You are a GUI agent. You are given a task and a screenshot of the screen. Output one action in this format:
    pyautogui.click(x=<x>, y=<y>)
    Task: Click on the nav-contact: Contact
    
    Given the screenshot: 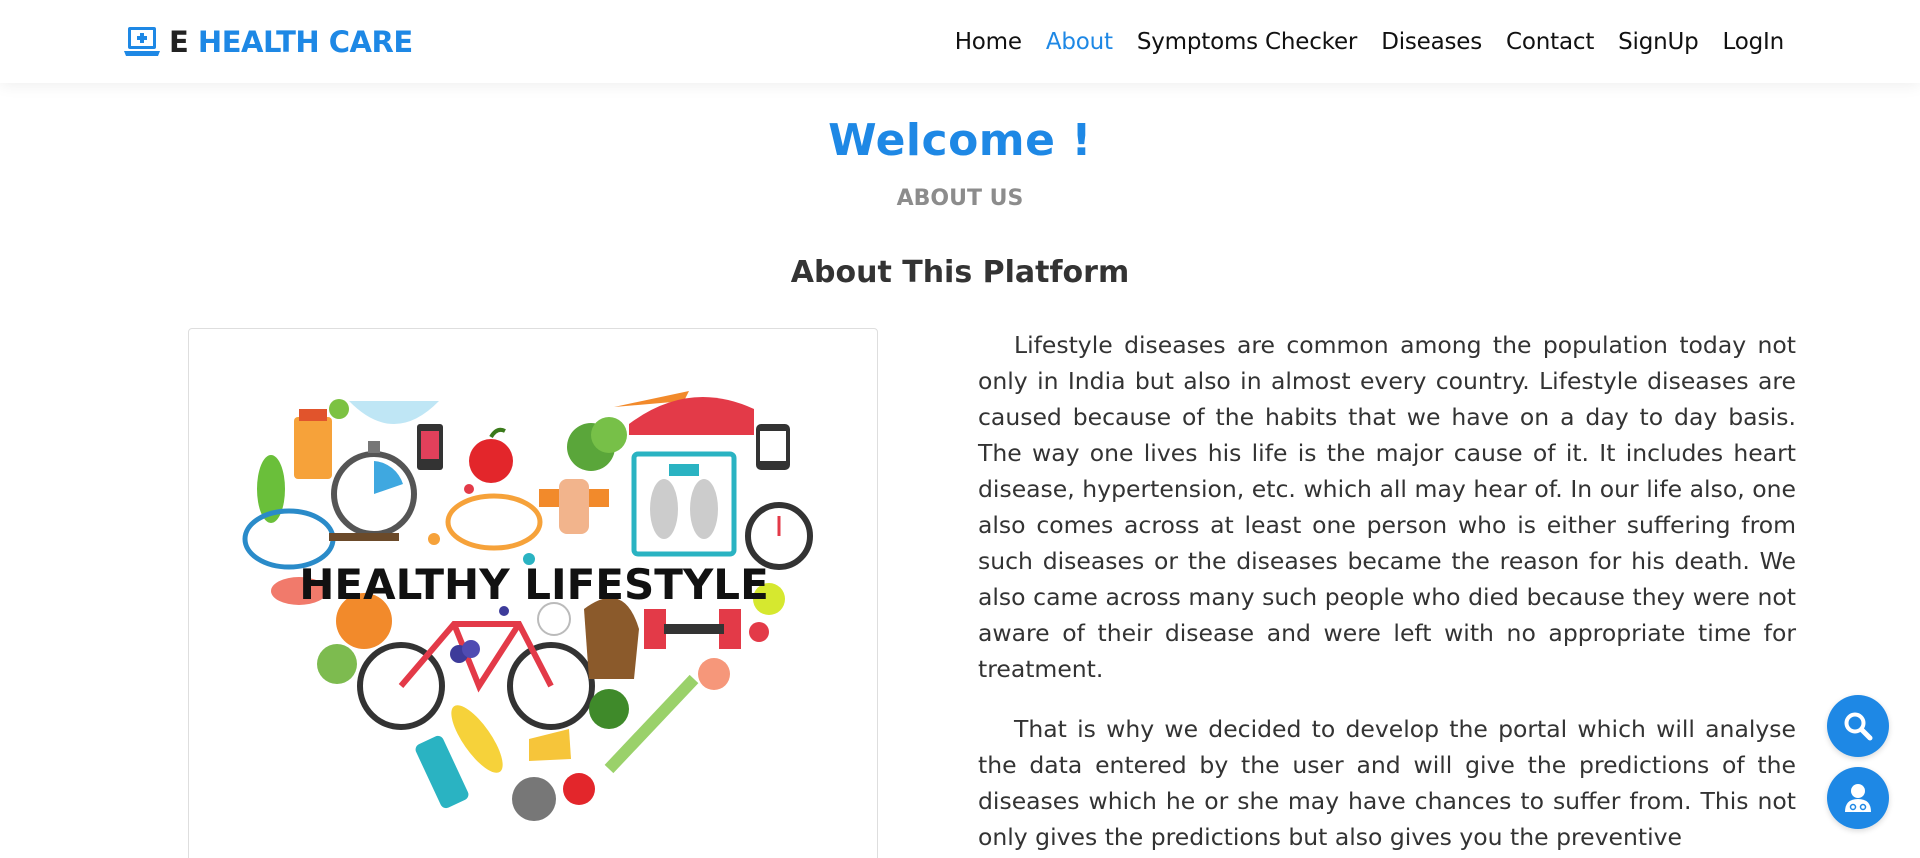 What is the action you would take?
    pyautogui.click(x=1550, y=42)
    